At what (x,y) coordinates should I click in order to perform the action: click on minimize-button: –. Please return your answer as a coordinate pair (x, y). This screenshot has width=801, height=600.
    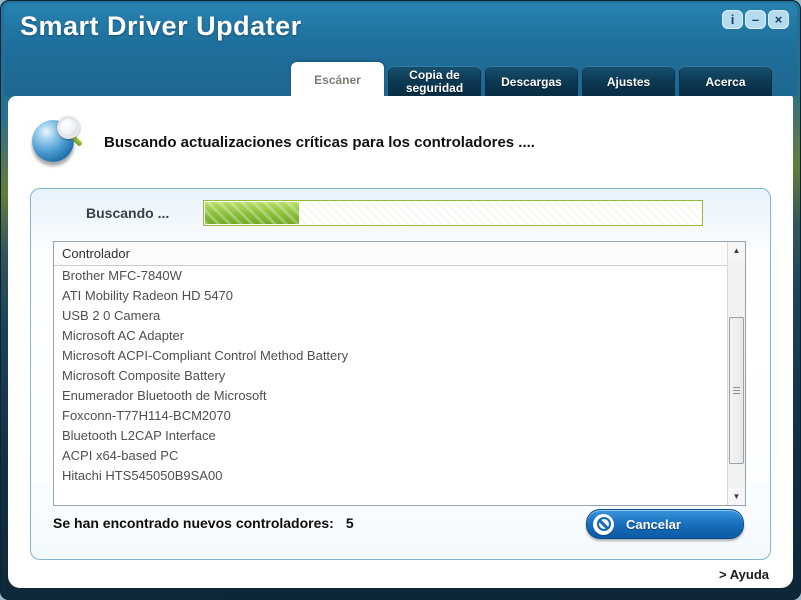
    Looking at the image, I should click on (755, 19).